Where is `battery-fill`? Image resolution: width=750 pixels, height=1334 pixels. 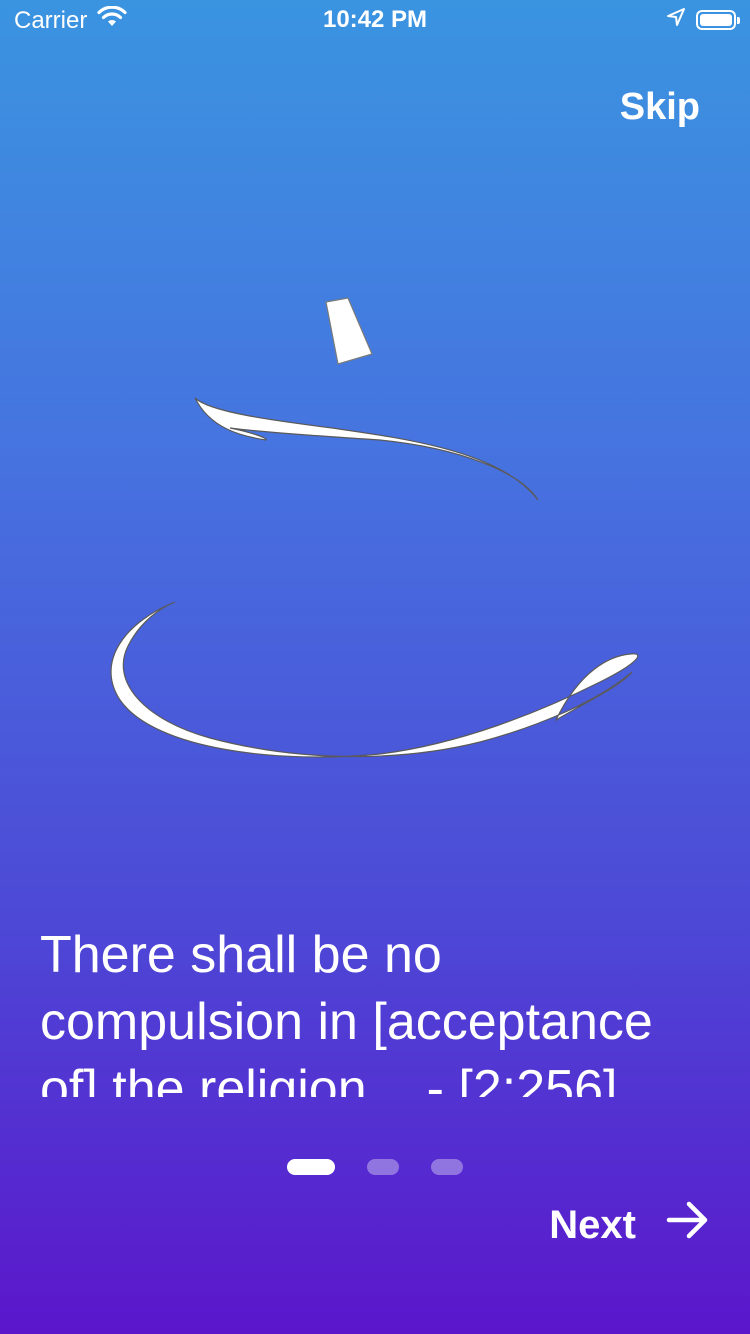 battery-fill is located at coordinates (716, 20).